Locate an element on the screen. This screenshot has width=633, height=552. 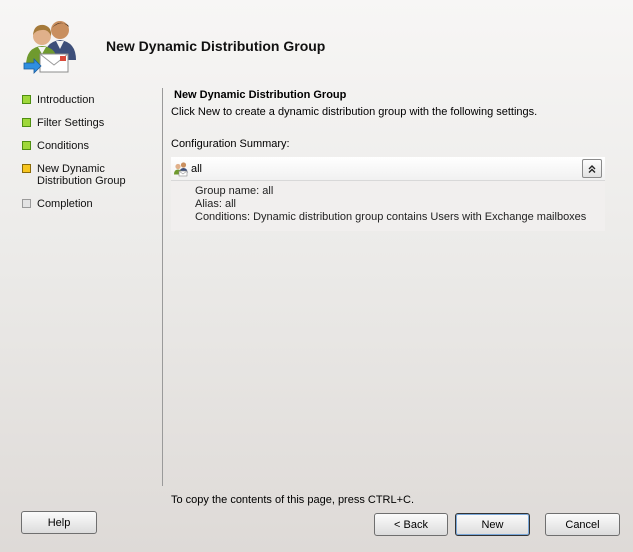
step-introduction: Introduction is located at coordinates (90, 100).